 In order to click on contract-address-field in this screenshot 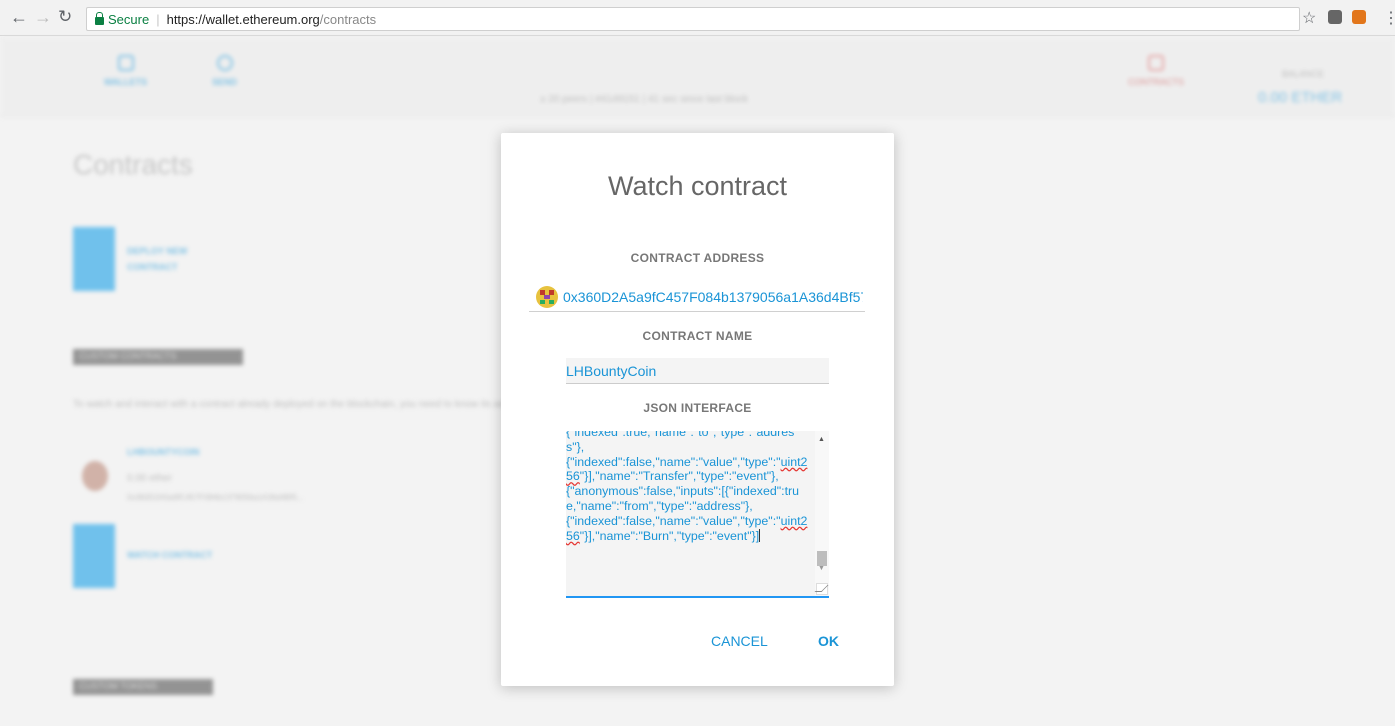, I will do `click(697, 297)`.